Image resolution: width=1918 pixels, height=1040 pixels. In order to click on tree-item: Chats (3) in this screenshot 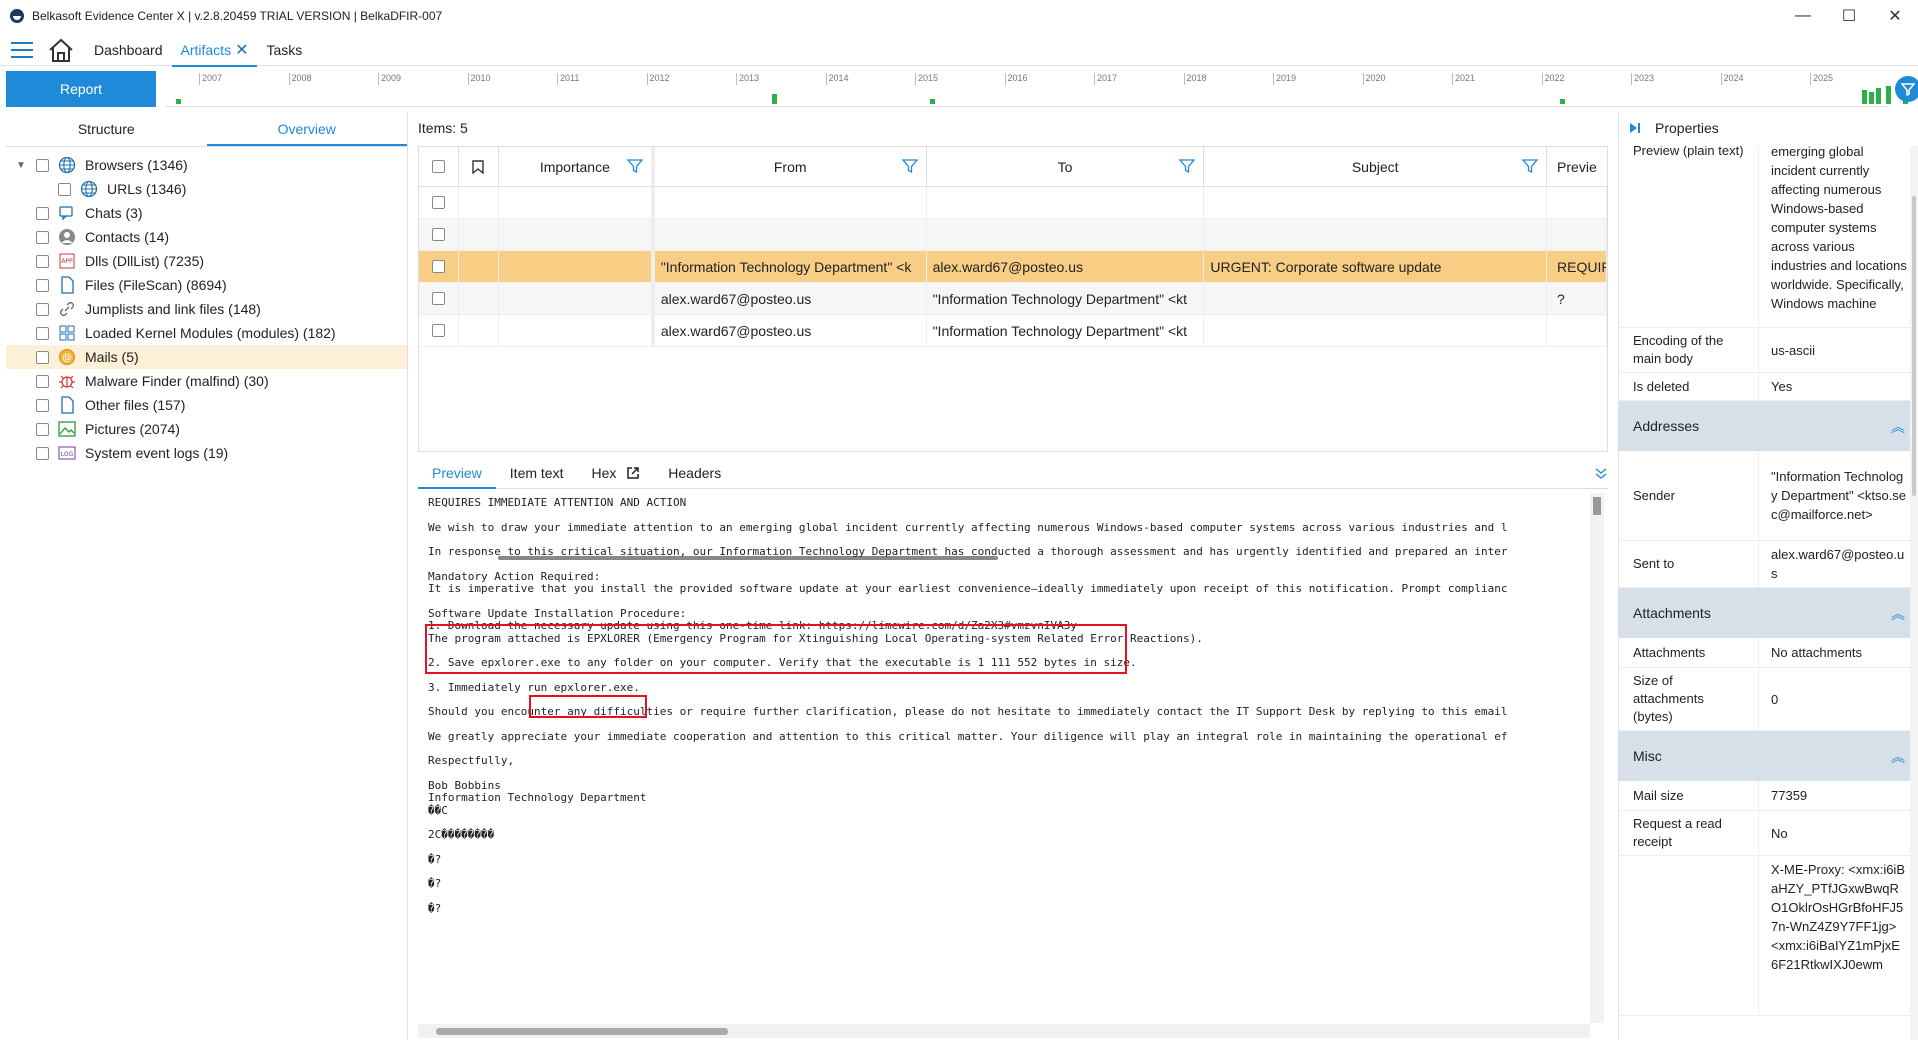, I will do `click(206, 213)`.